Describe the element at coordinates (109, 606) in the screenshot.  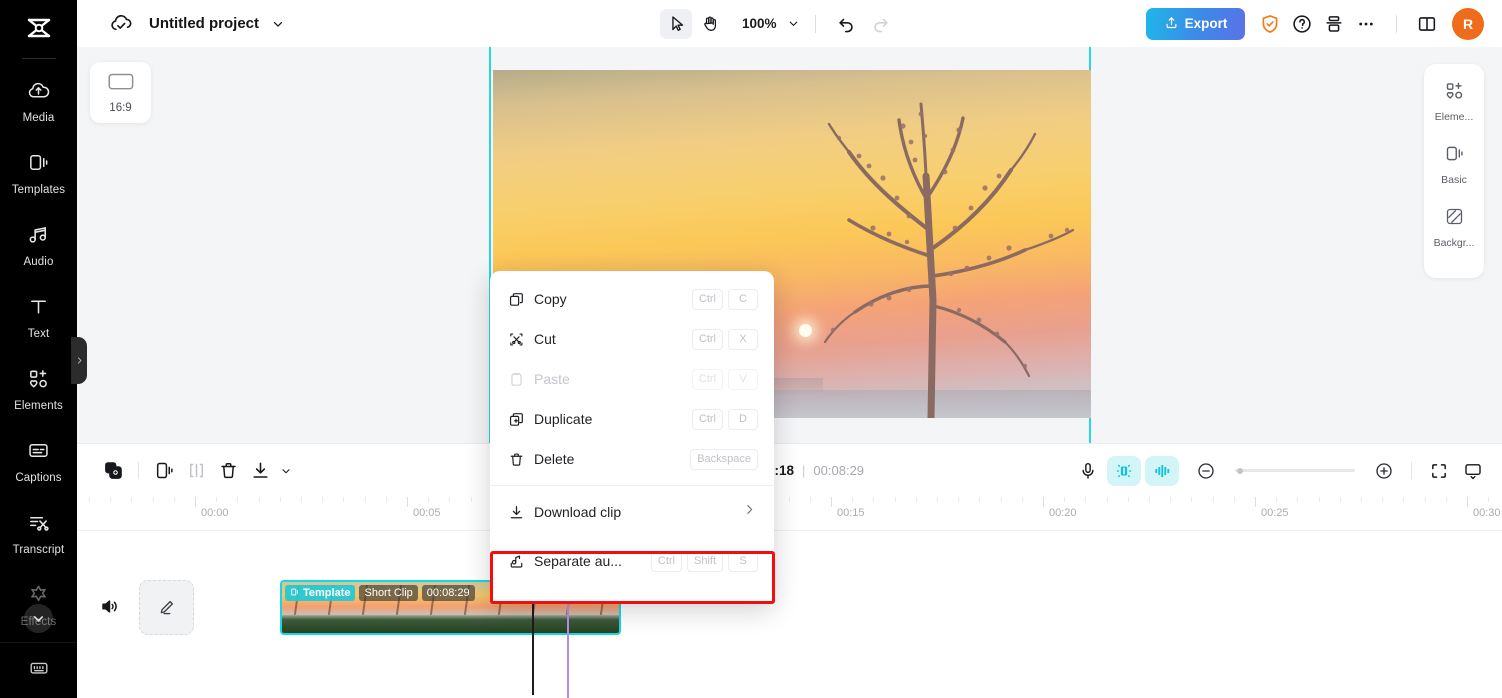
I see `speaker-volume-icon` at that location.